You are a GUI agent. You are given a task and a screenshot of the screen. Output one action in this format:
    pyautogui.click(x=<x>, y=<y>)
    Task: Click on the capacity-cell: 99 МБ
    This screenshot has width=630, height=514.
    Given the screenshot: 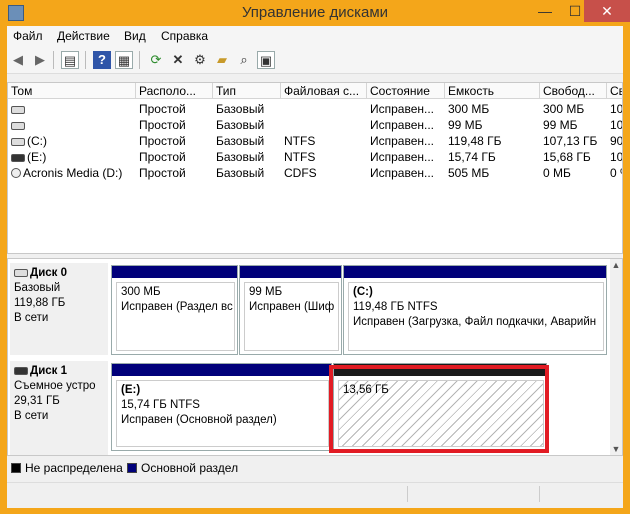 What is the action you would take?
    pyautogui.click(x=465, y=125)
    